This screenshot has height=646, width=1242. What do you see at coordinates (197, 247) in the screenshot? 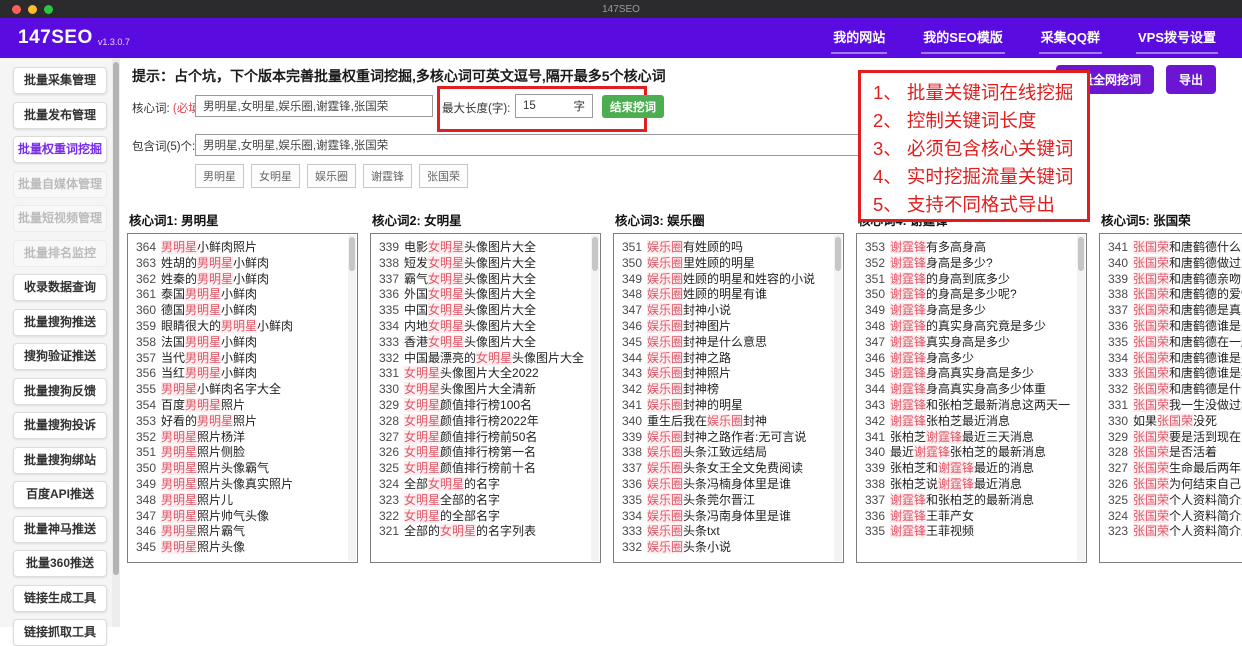
I see `keyword-row: 364 男明星小鲜肉照片` at bounding box center [197, 247].